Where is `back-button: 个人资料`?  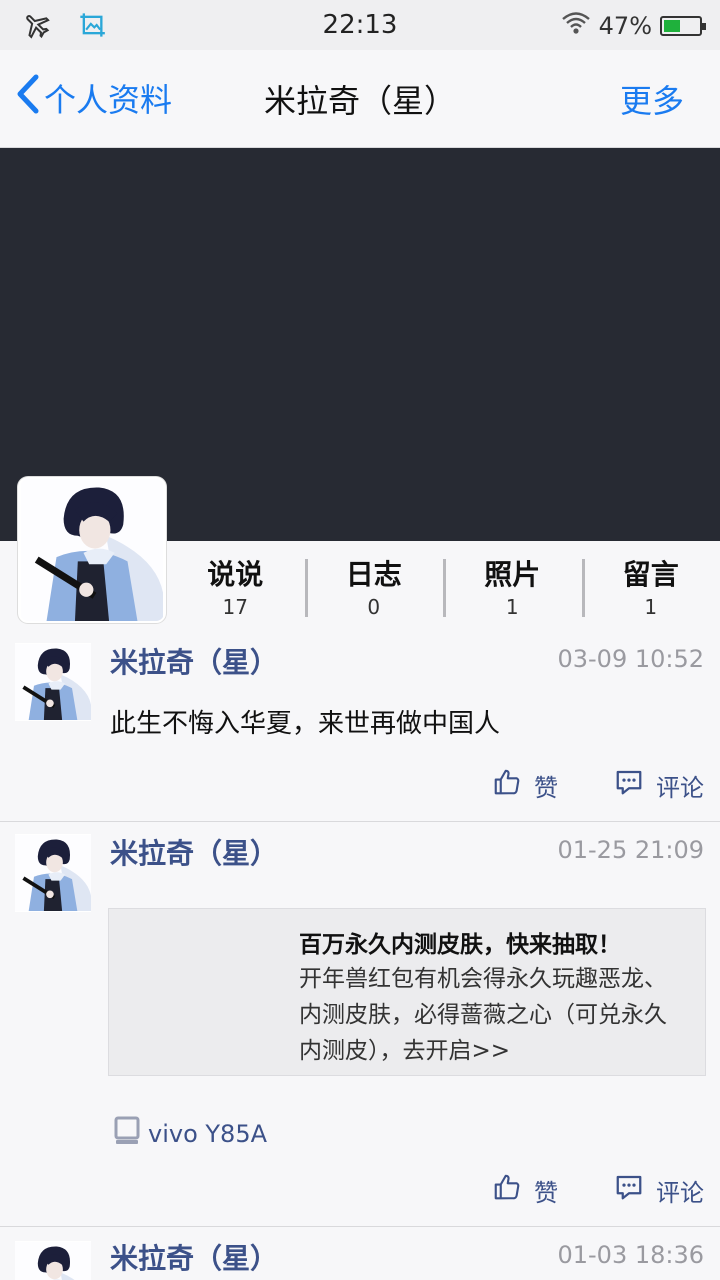 back-button: 个人资料 is located at coordinates (93, 98).